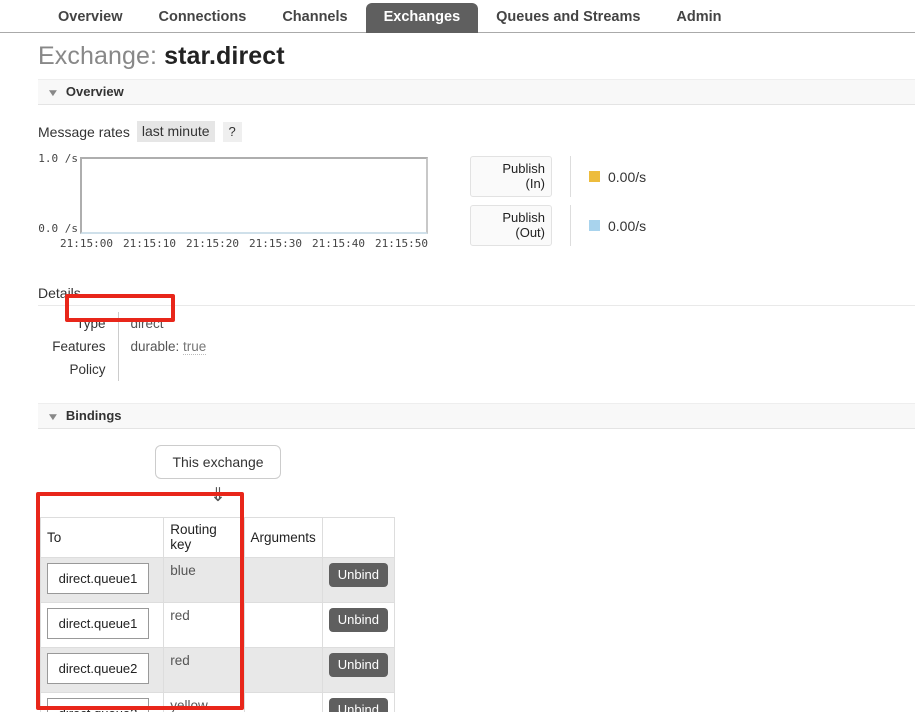 This screenshot has height=712, width=915. I want to click on table-row: direct.queue2 red Unbind, so click(217, 670).